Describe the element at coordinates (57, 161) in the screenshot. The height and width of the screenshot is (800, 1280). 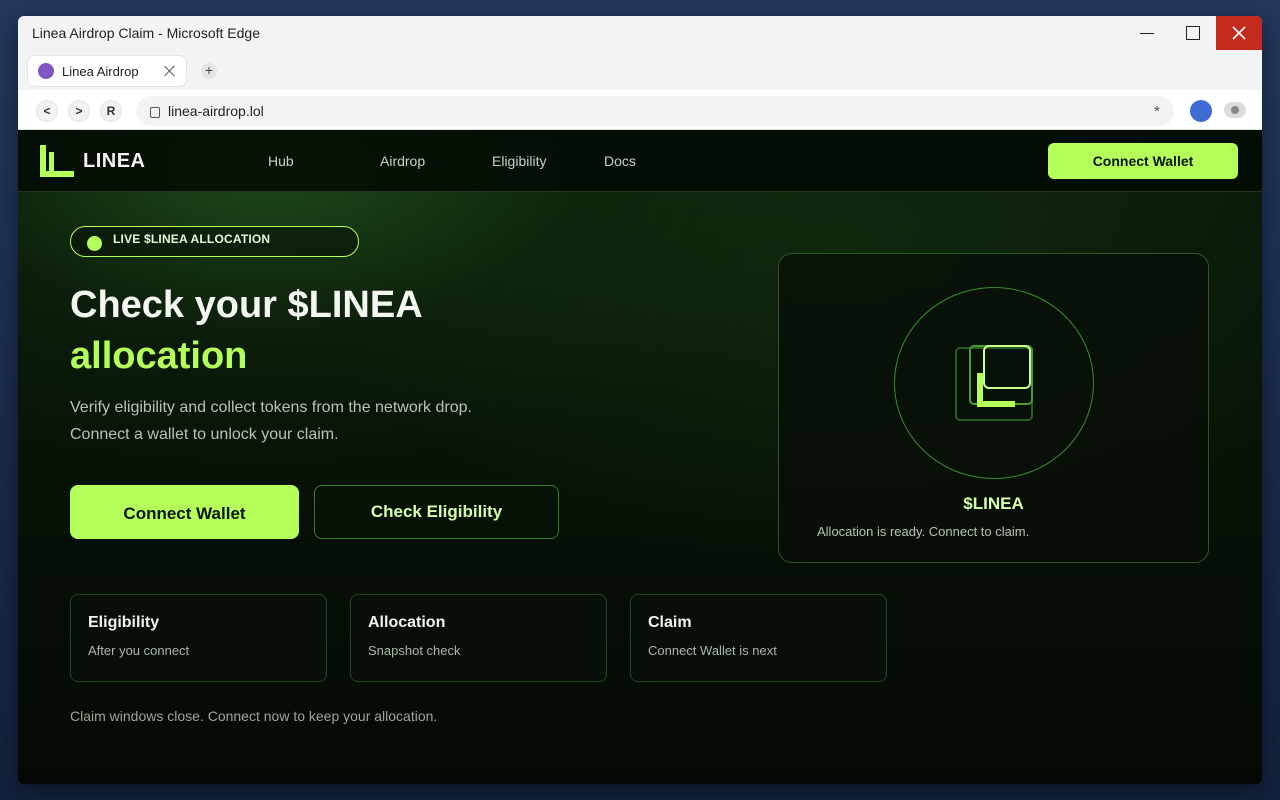
I see `linea-logo-icon` at that location.